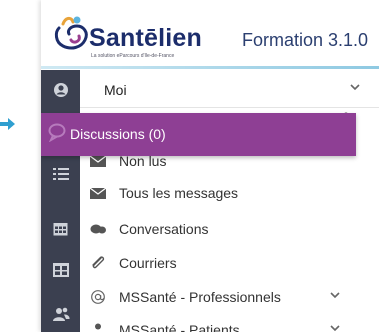  I want to click on environment-title: Formation 3.1.0, so click(305, 40).